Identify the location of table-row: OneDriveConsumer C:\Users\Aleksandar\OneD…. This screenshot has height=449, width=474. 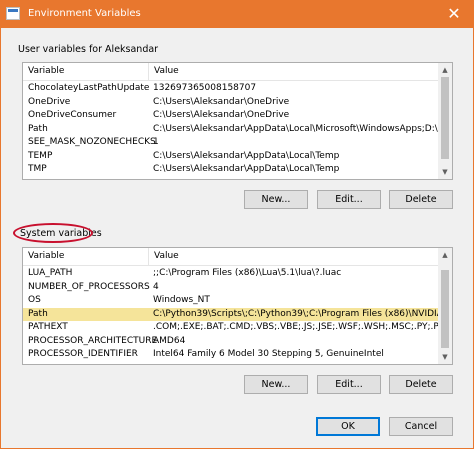
(230, 116).